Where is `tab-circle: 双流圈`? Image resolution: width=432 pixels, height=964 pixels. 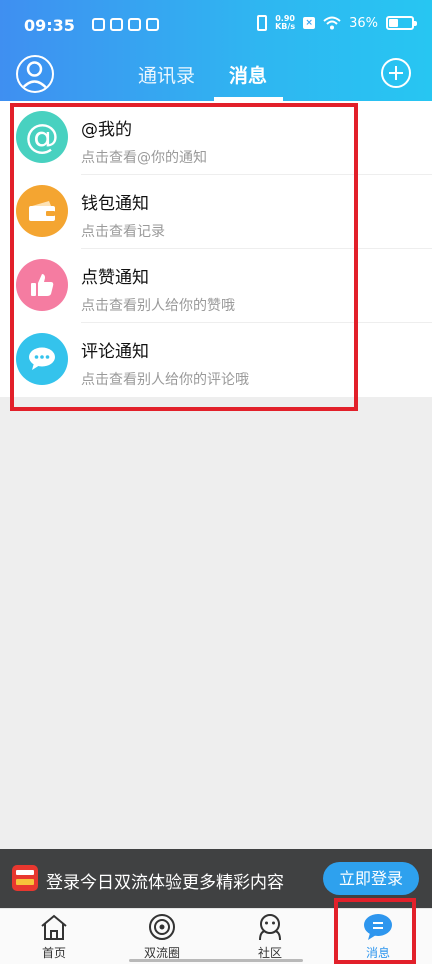
tab-circle: 双流圈 is located at coordinates (162, 936).